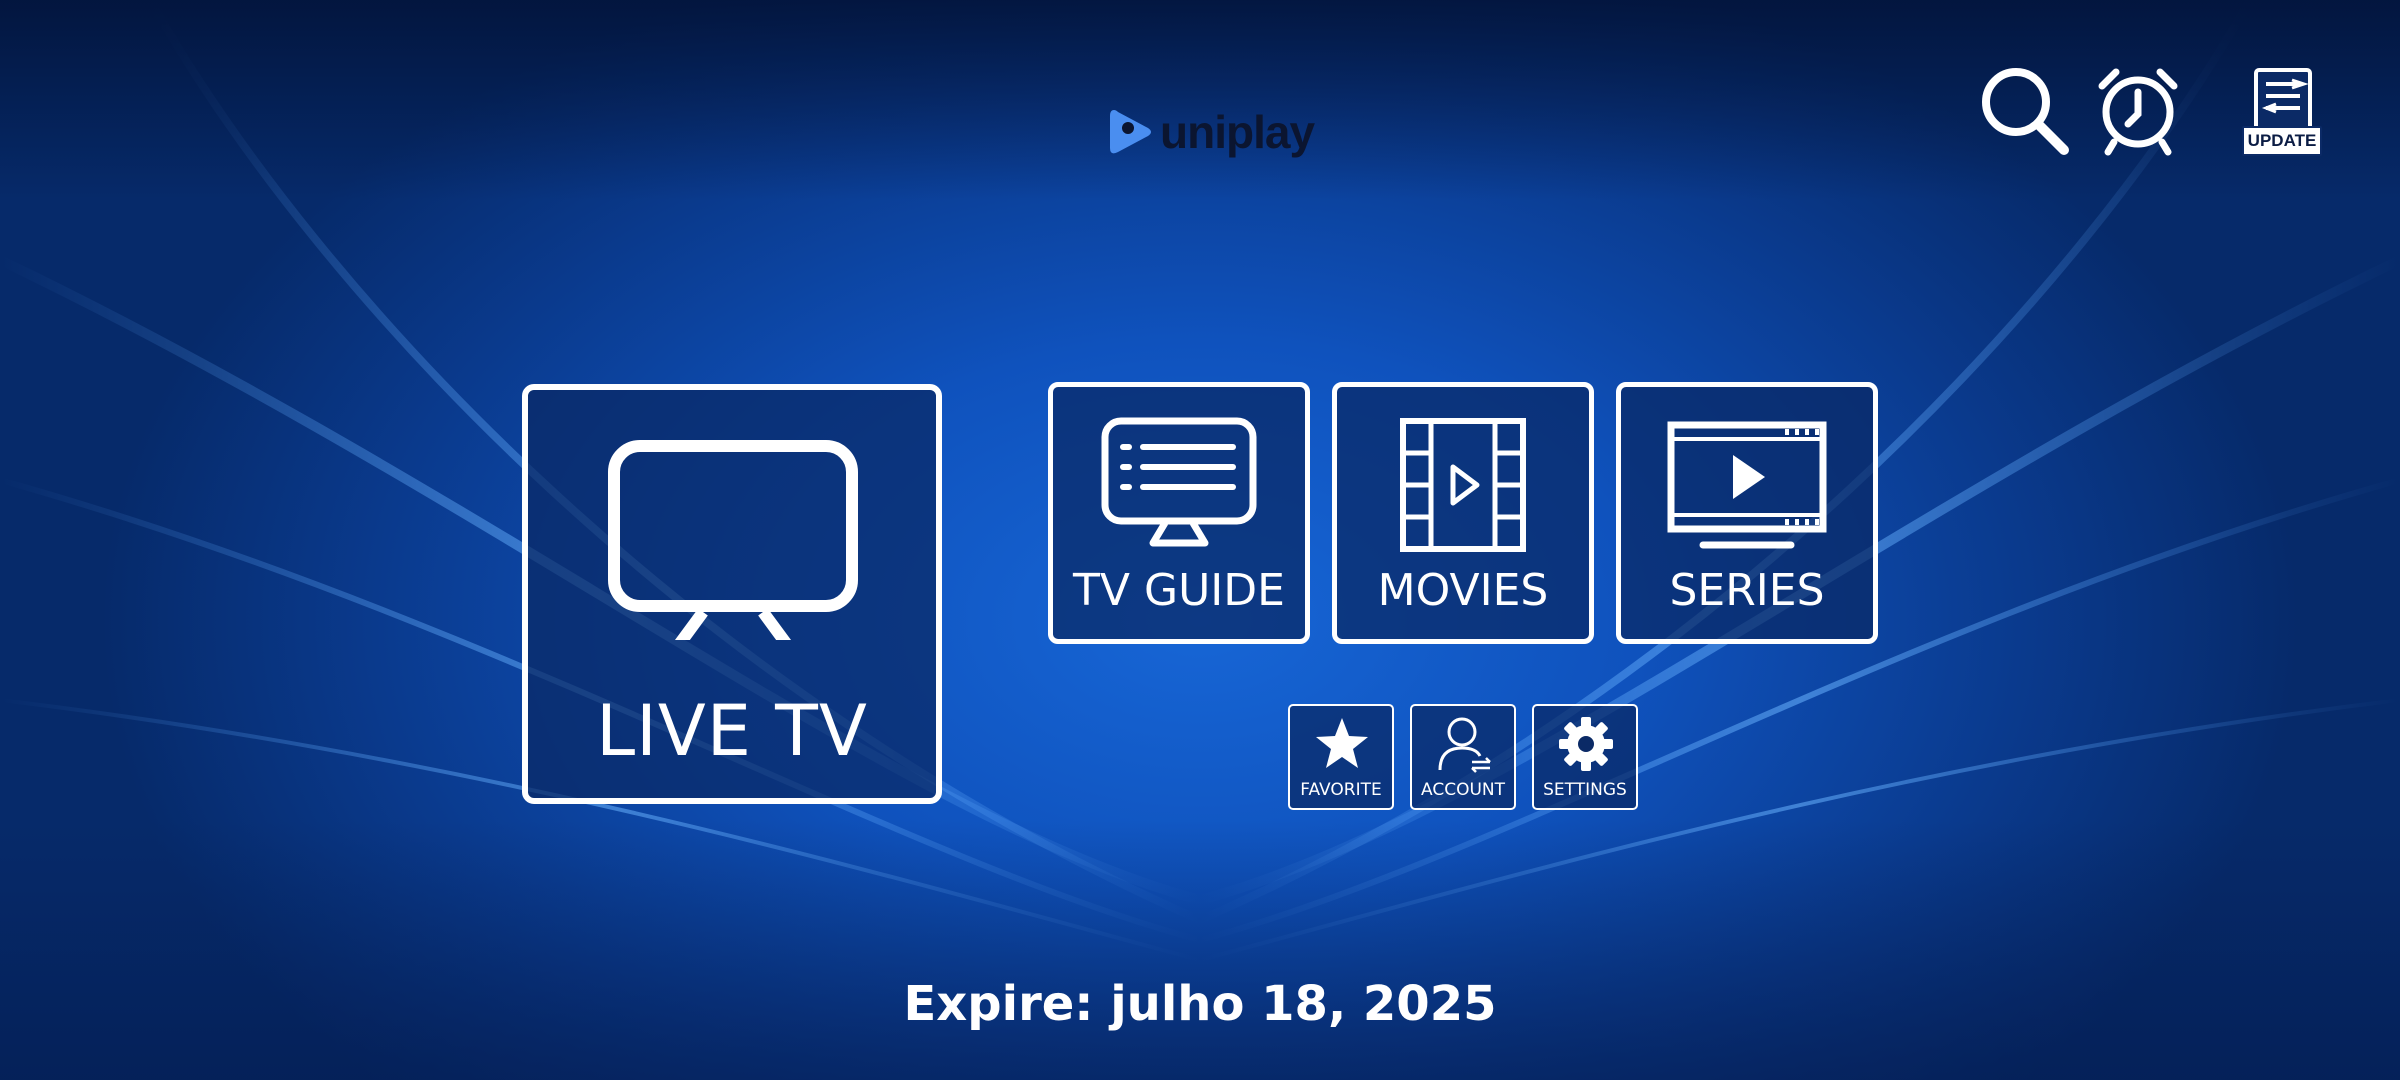  What do you see at coordinates (732, 731) in the screenshot?
I see `live-tv-label: LIVE TV` at bounding box center [732, 731].